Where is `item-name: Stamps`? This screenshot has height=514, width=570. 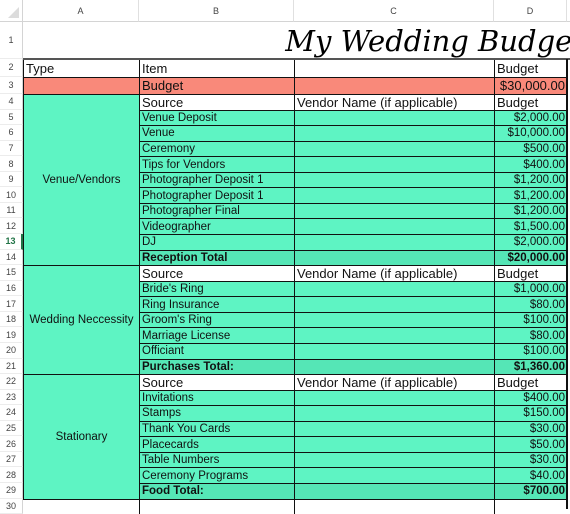 item-name: Stamps is located at coordinates (216, 413).